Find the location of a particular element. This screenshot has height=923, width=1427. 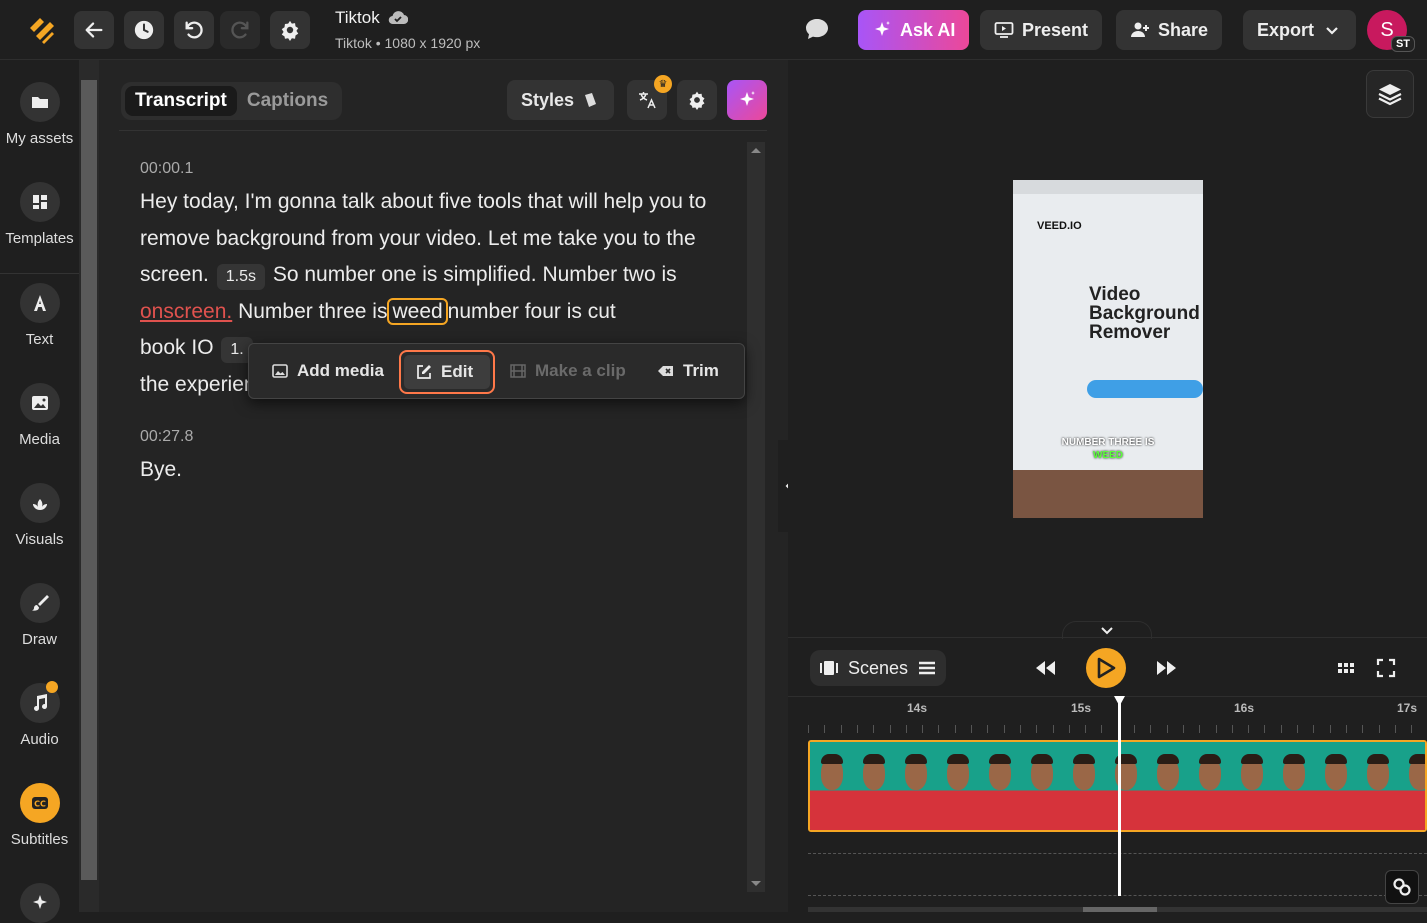

layers-button is located at coordinates (1390, 94).